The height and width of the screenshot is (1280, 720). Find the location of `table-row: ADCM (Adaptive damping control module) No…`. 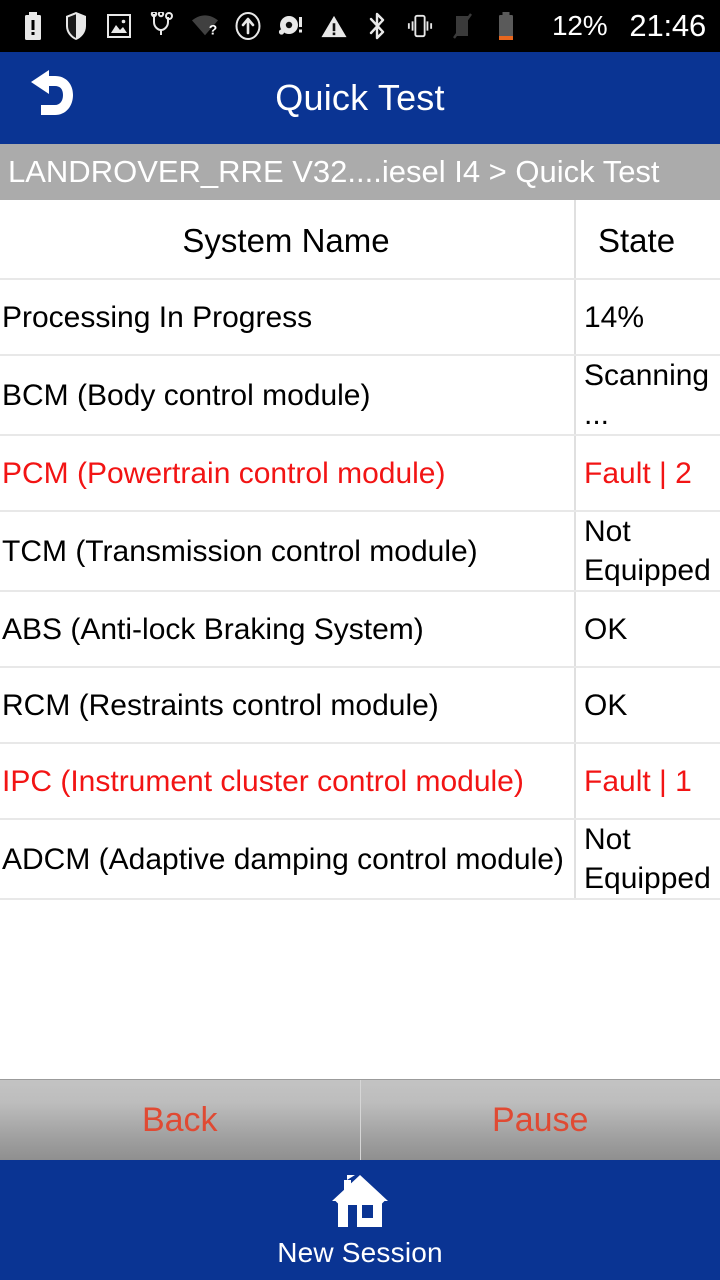

table-row: ADCM (Adaptive damping control module) No… is located at coordinates (360, 860).